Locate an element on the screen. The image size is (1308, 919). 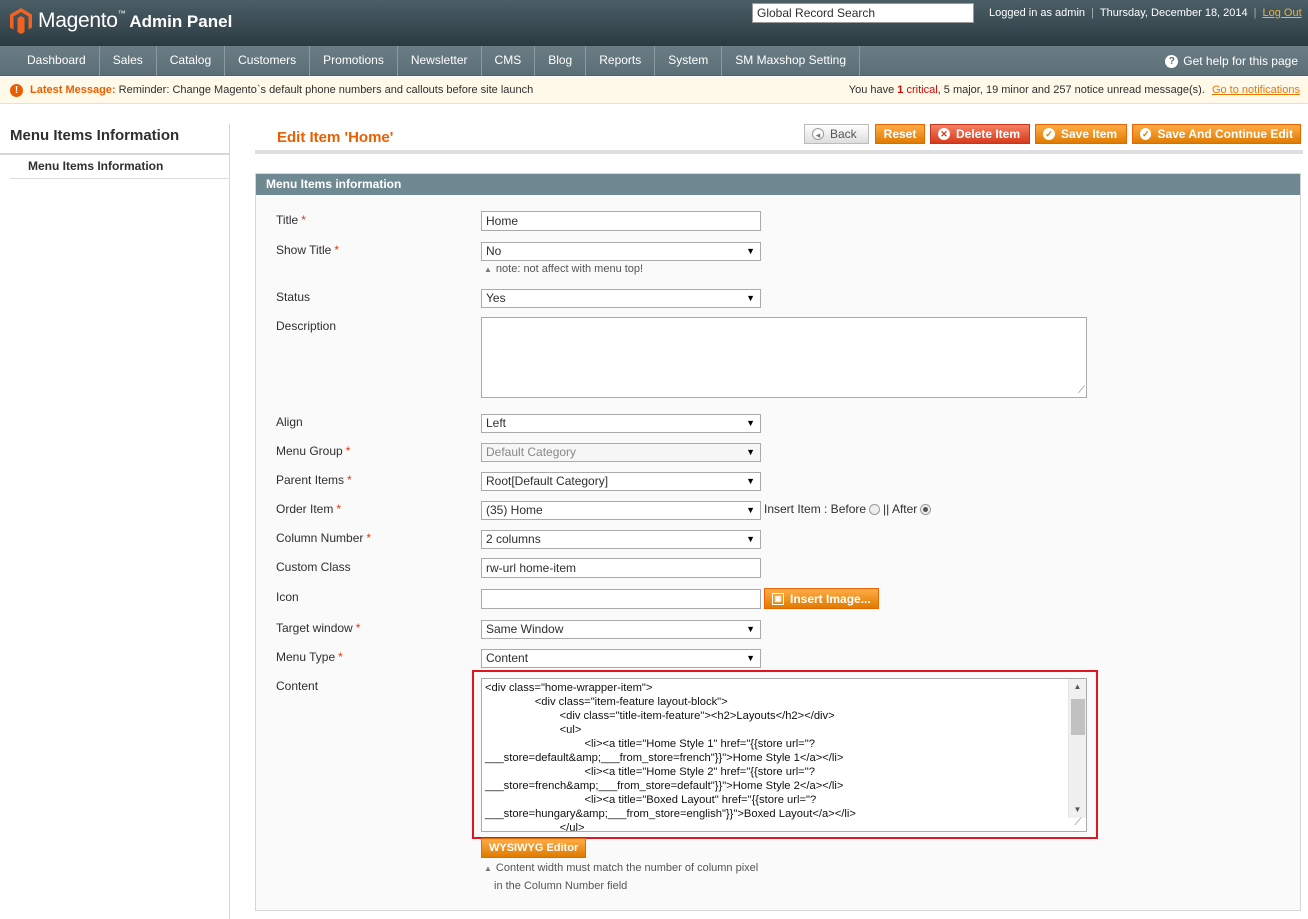
nav-cms: CMS is located at coordinates (509, 61).